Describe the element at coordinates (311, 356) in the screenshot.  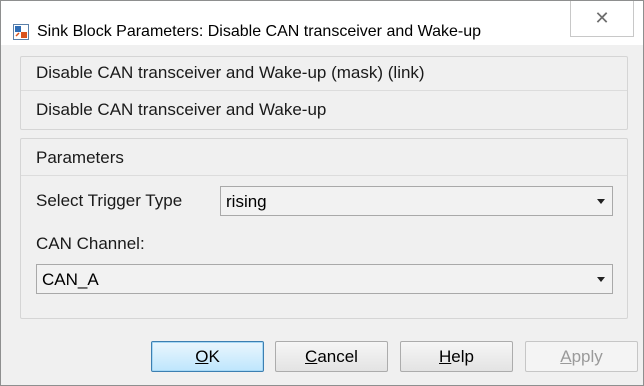
I see `cancel-mnemonic: C` at that location.